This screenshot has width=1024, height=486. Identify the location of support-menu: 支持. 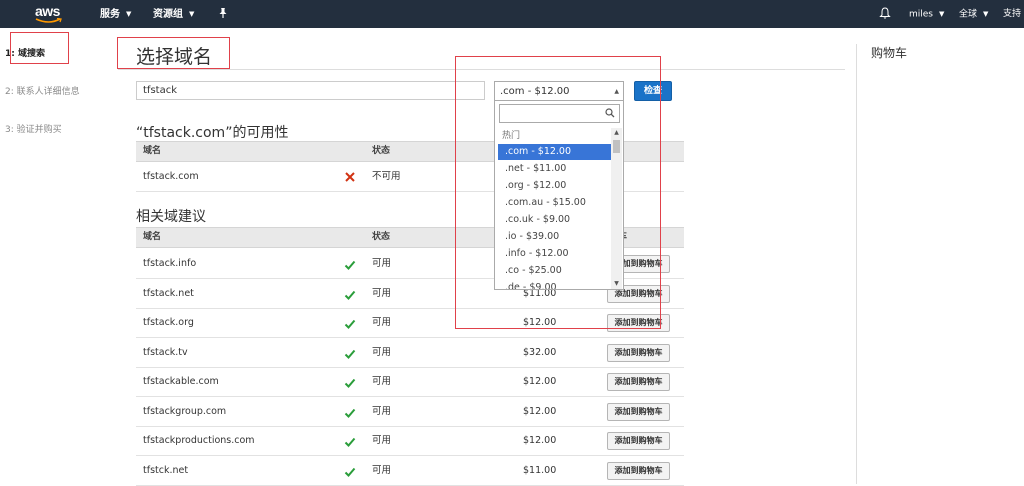
(1012, 14).